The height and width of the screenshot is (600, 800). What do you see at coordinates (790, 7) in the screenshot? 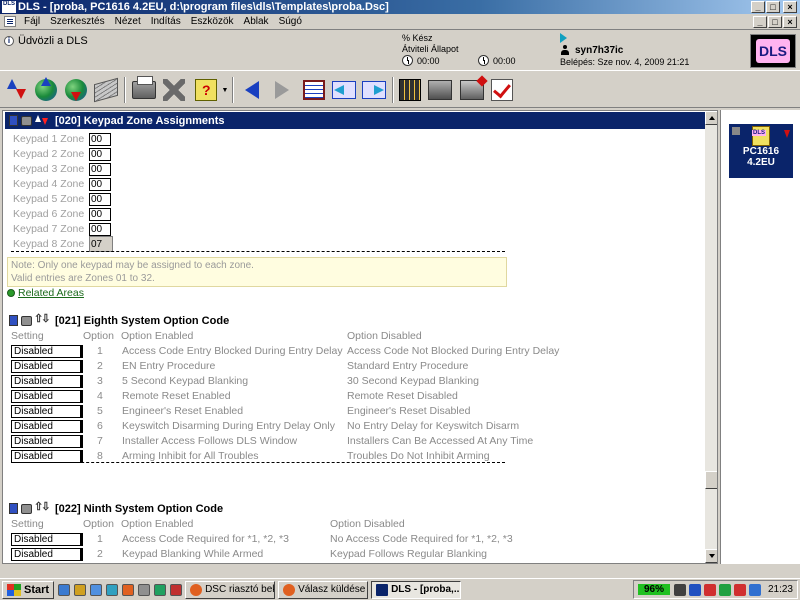
I see `close-button: ×` at bounding box center [790, 7].